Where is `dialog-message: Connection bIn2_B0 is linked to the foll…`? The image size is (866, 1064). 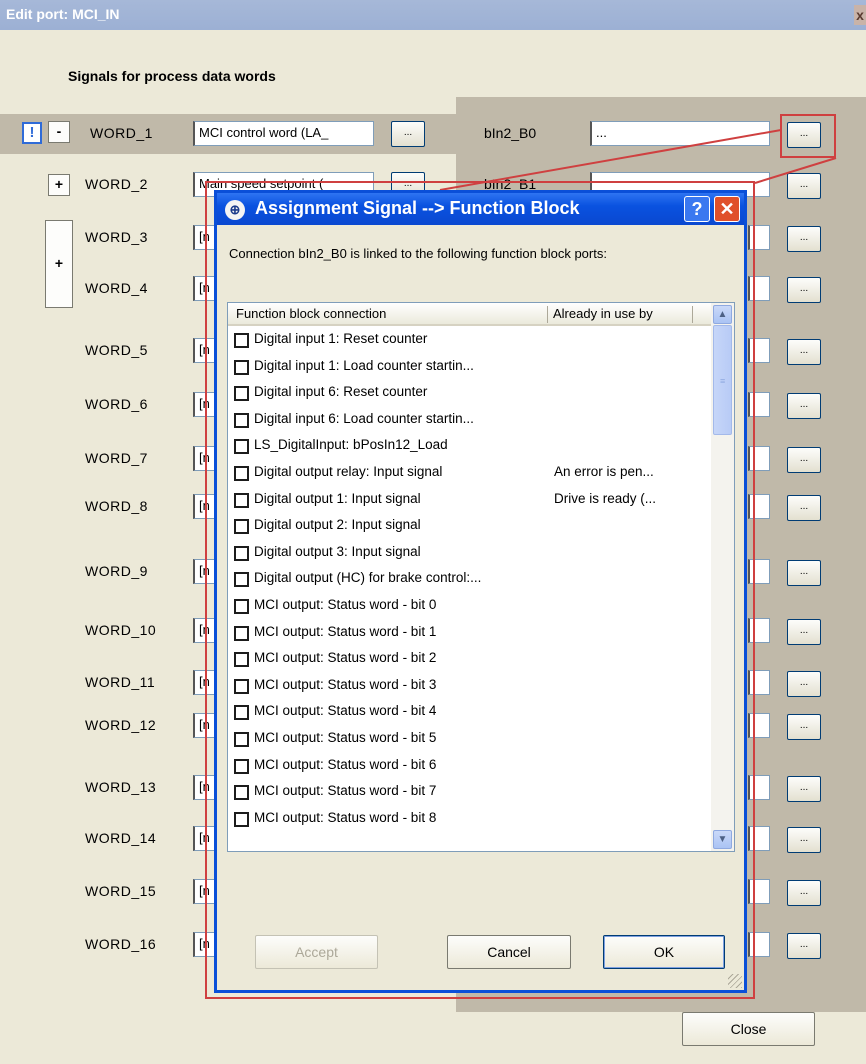
dialog-message: Connection bIn2_B0 is linked to the foll… is located at coordinates (418, 253).